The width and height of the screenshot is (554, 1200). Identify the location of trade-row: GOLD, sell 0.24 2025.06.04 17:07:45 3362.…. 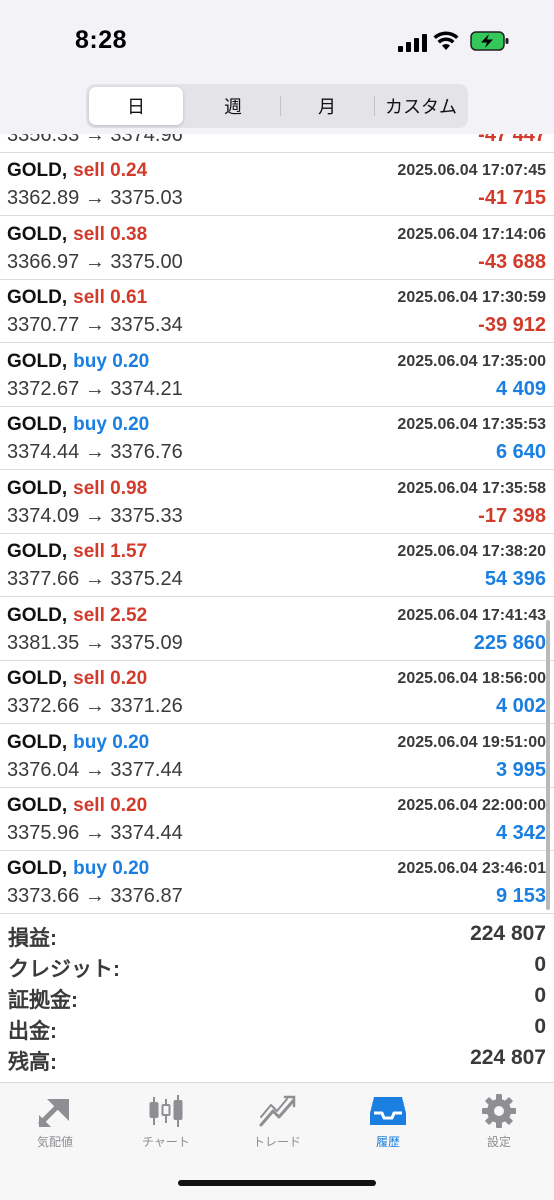
(277, 184).